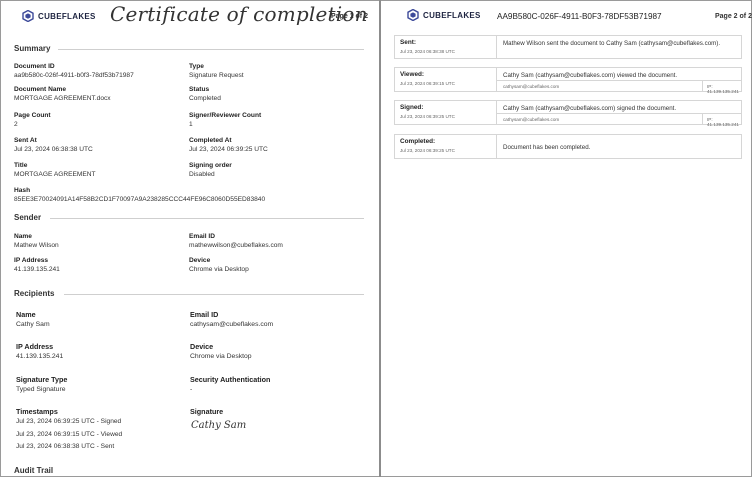 The width and height of the screenshot is (752, 477). Describe the element at coordinates (221, 351) in the screenshot. I see `recipient-device-field: Device Chrome via Desktop` at that location.